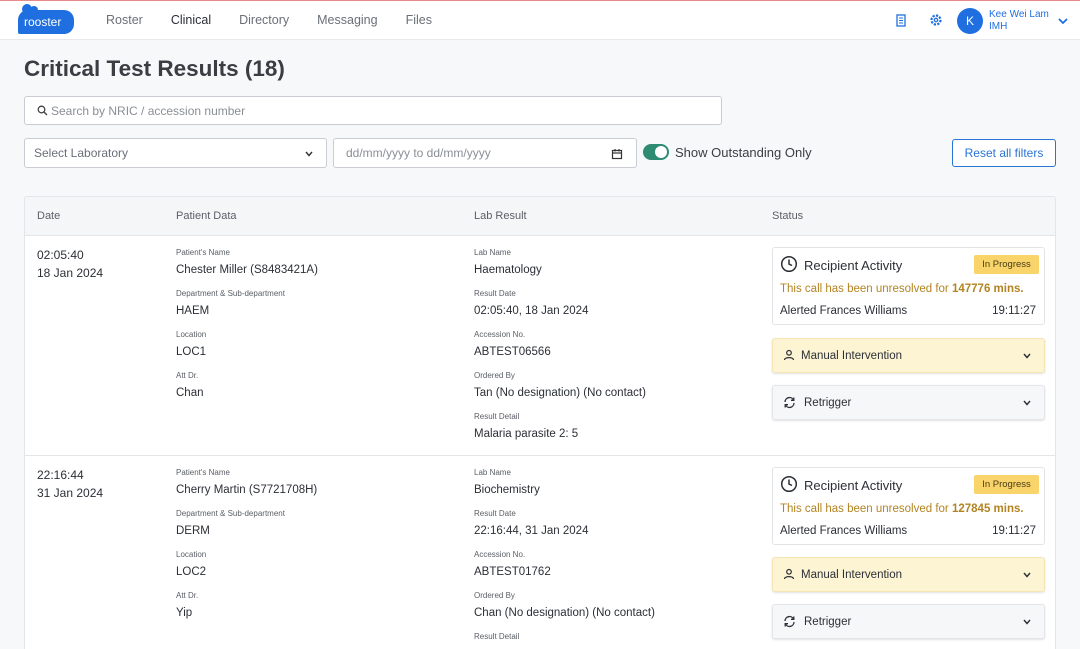  What do you see at coordinates (998, 26) in the screenshot?
I see `user-org: IMH` at bounding box center [998, 26].